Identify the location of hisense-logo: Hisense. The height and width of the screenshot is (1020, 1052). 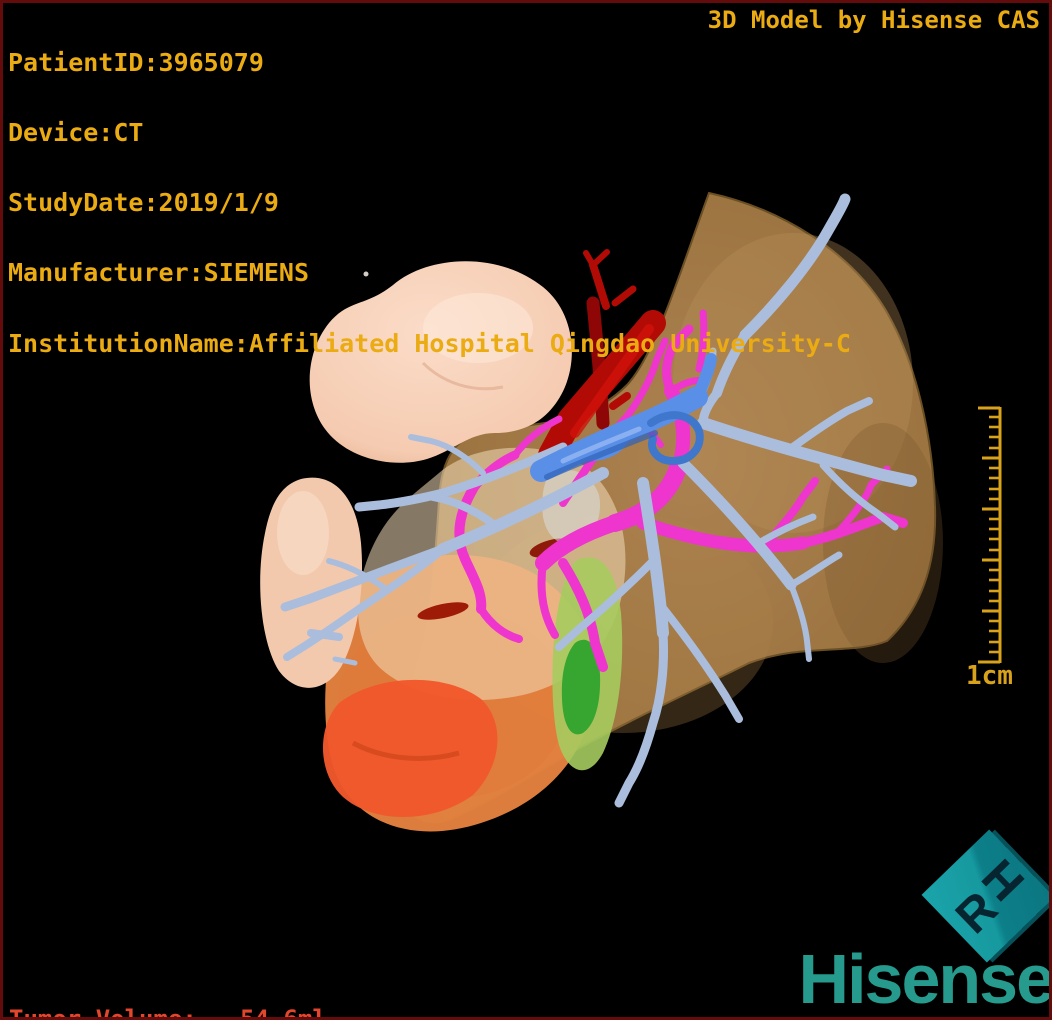
(925, 979).